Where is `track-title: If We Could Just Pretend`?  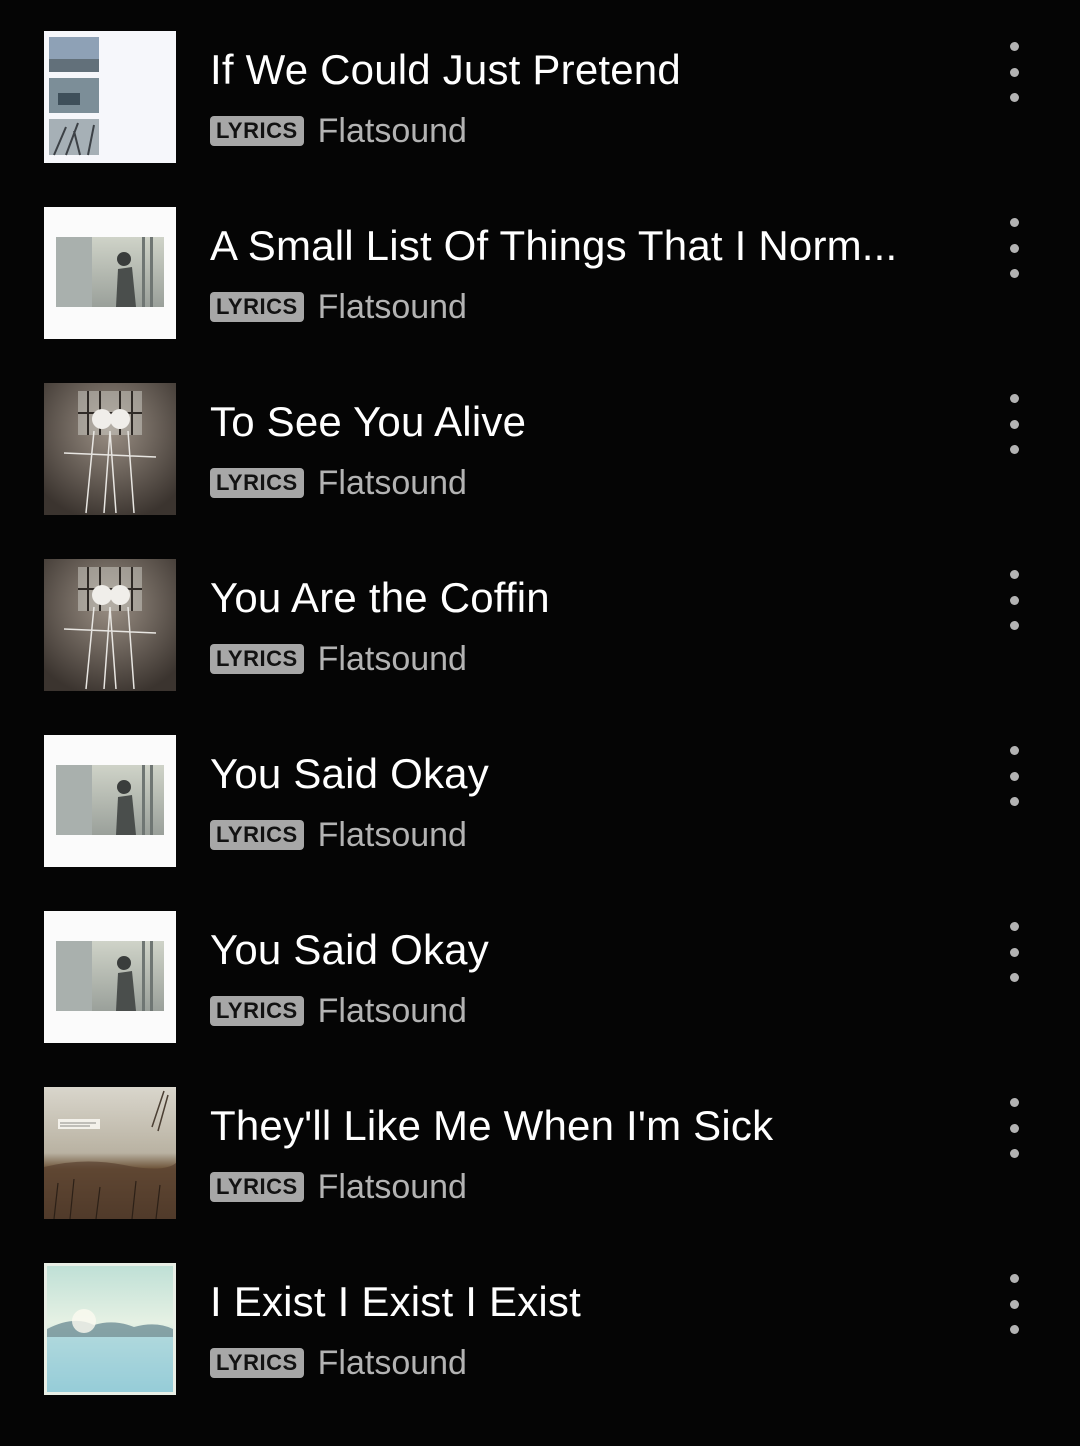
track-title: If We Could Just Pretend is located at coordinates (445, 69).